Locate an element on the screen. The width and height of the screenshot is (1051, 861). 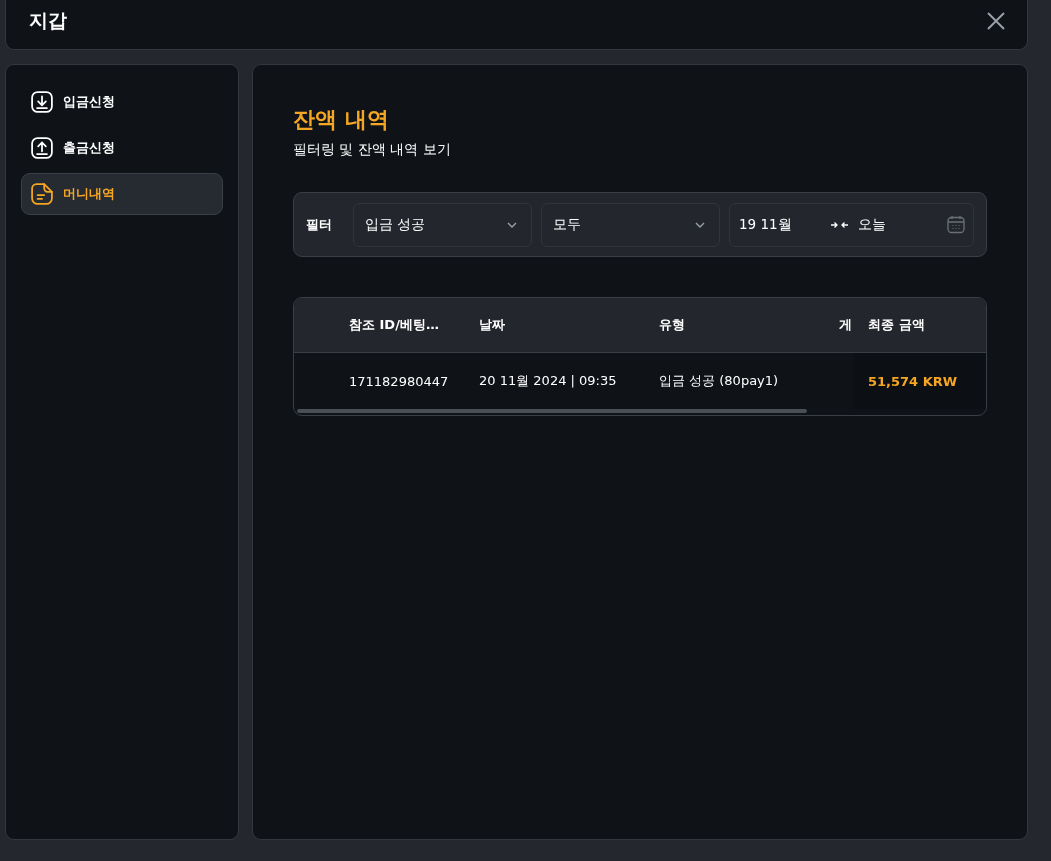
window-title: 지갑 is located at coordinates (48, 20).